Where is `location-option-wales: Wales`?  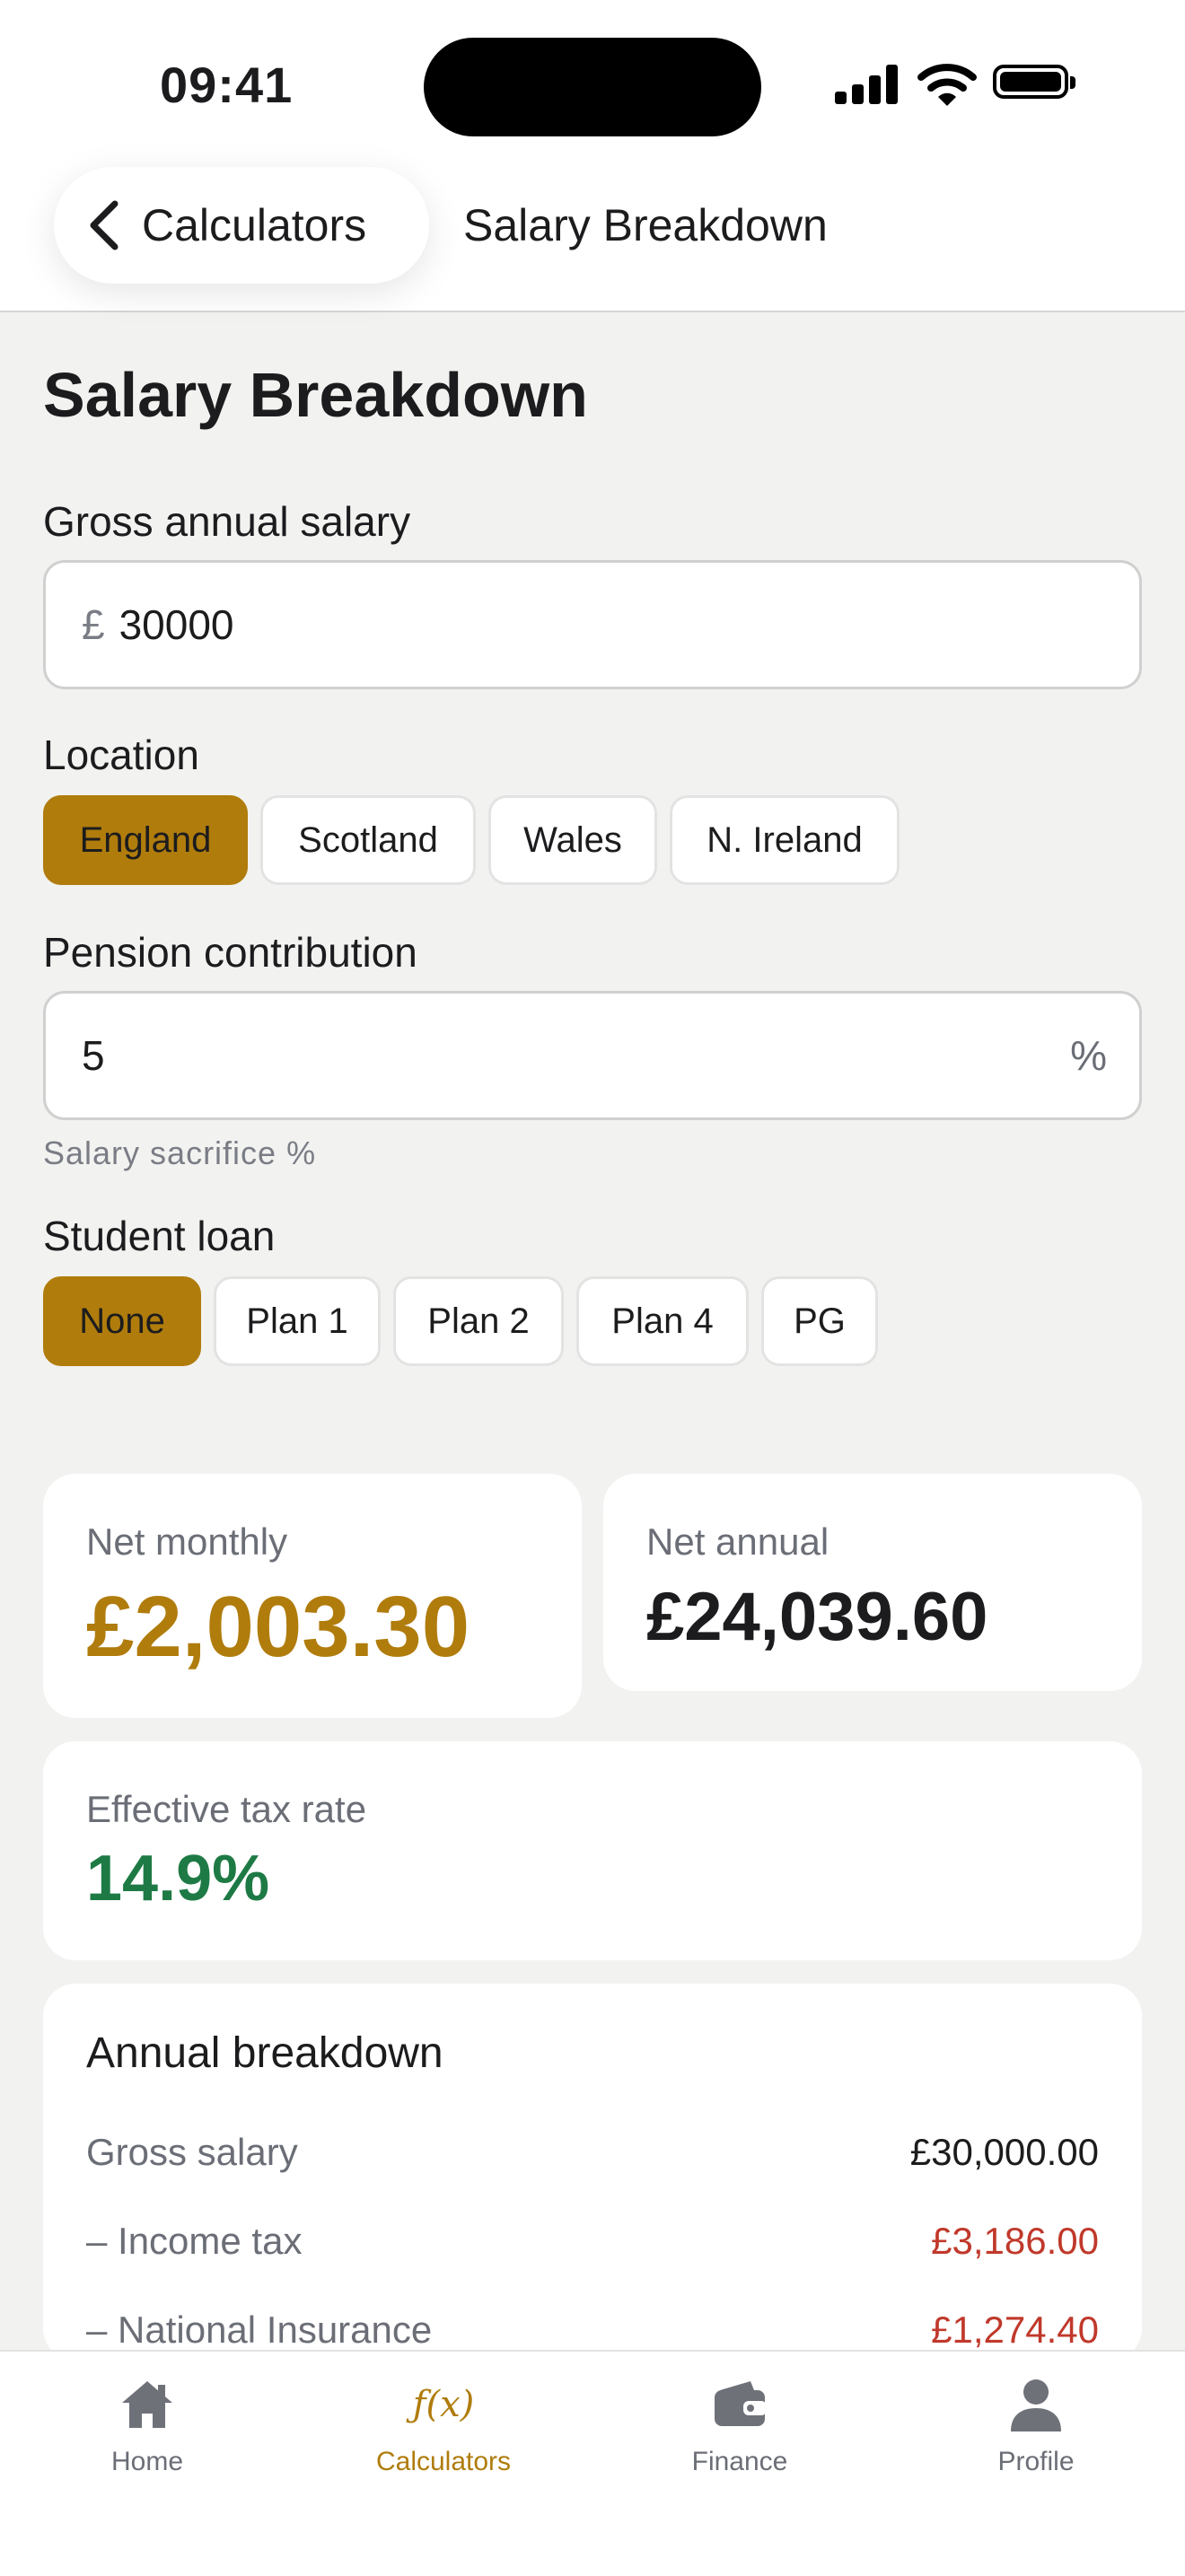
location-option-wales: Wales is located at coordinates (572, 840).